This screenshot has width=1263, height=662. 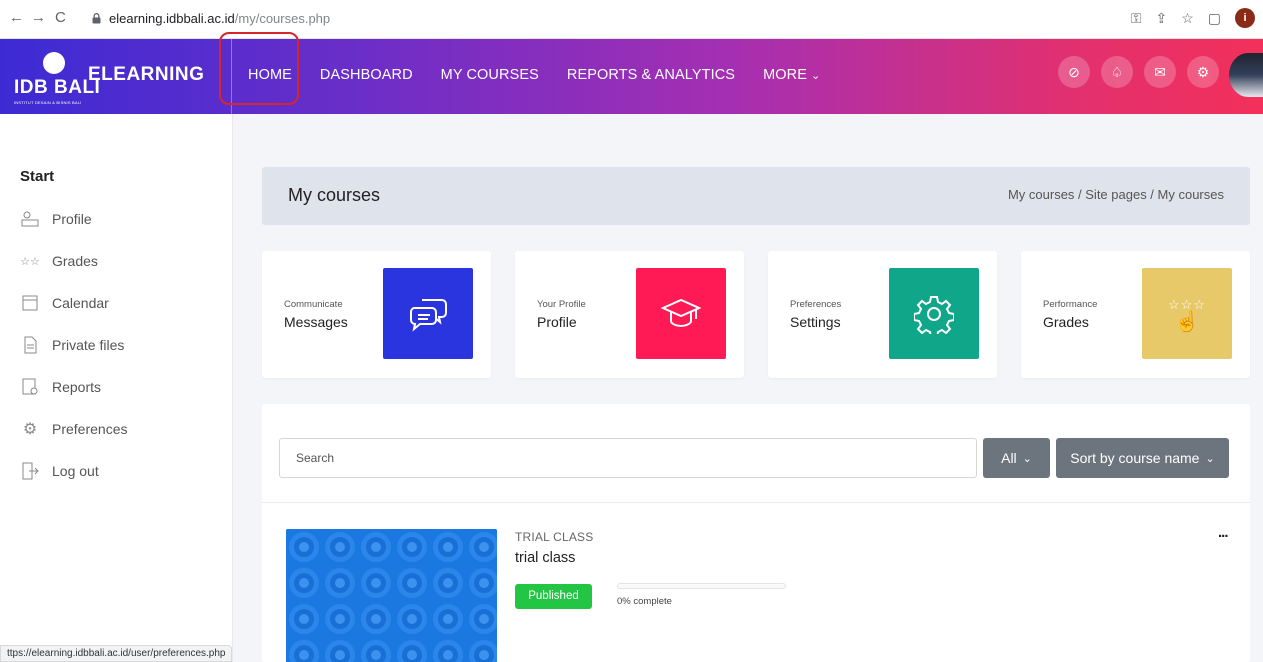 What do you see at coordinates (681, 313) in the screenshot?
I see `graduation-cap-icon` at bounding box center [681, 313].